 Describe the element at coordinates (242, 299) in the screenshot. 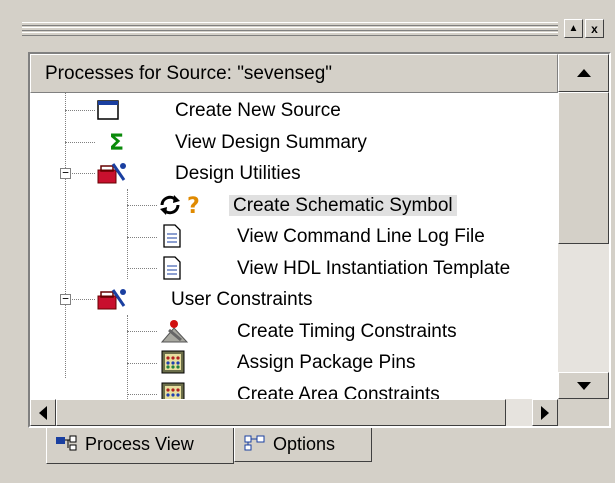

I see `tree-item-label: User Constraints` at that location.